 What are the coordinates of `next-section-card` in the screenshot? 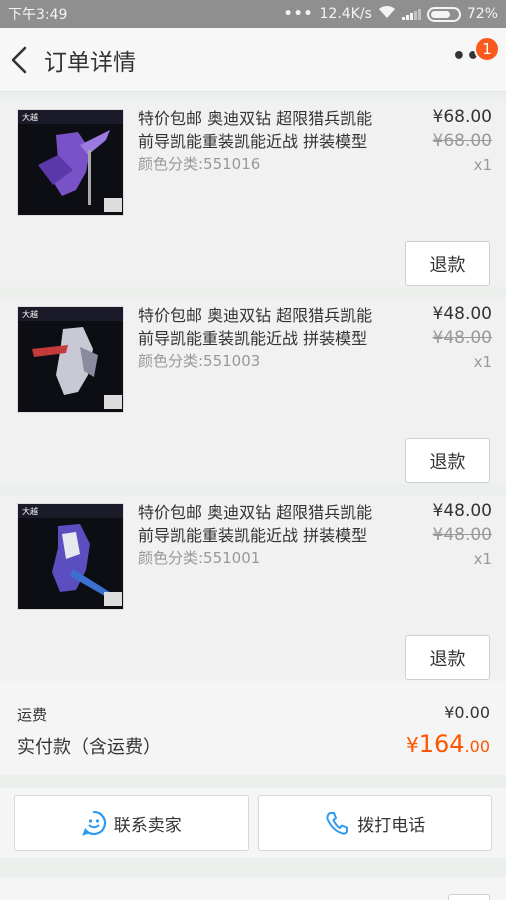 It's located at (253, 888).